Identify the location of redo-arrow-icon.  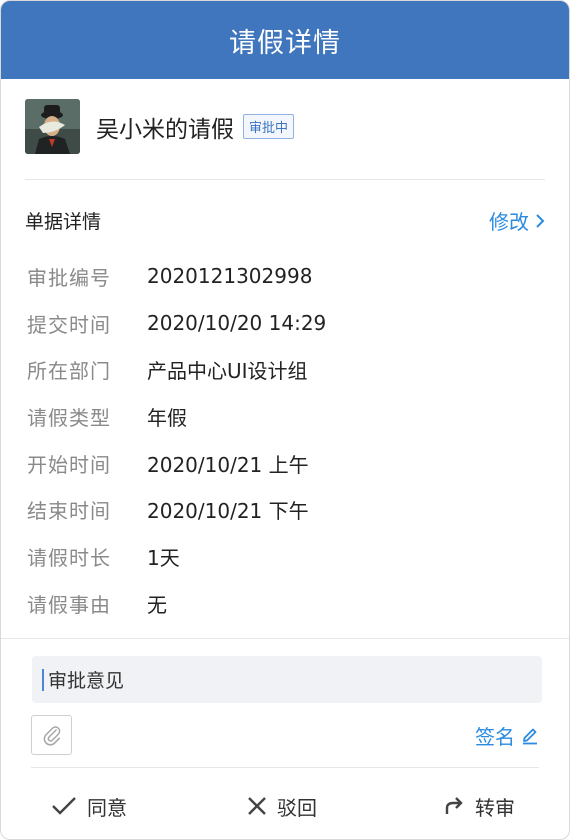
(454, 805).